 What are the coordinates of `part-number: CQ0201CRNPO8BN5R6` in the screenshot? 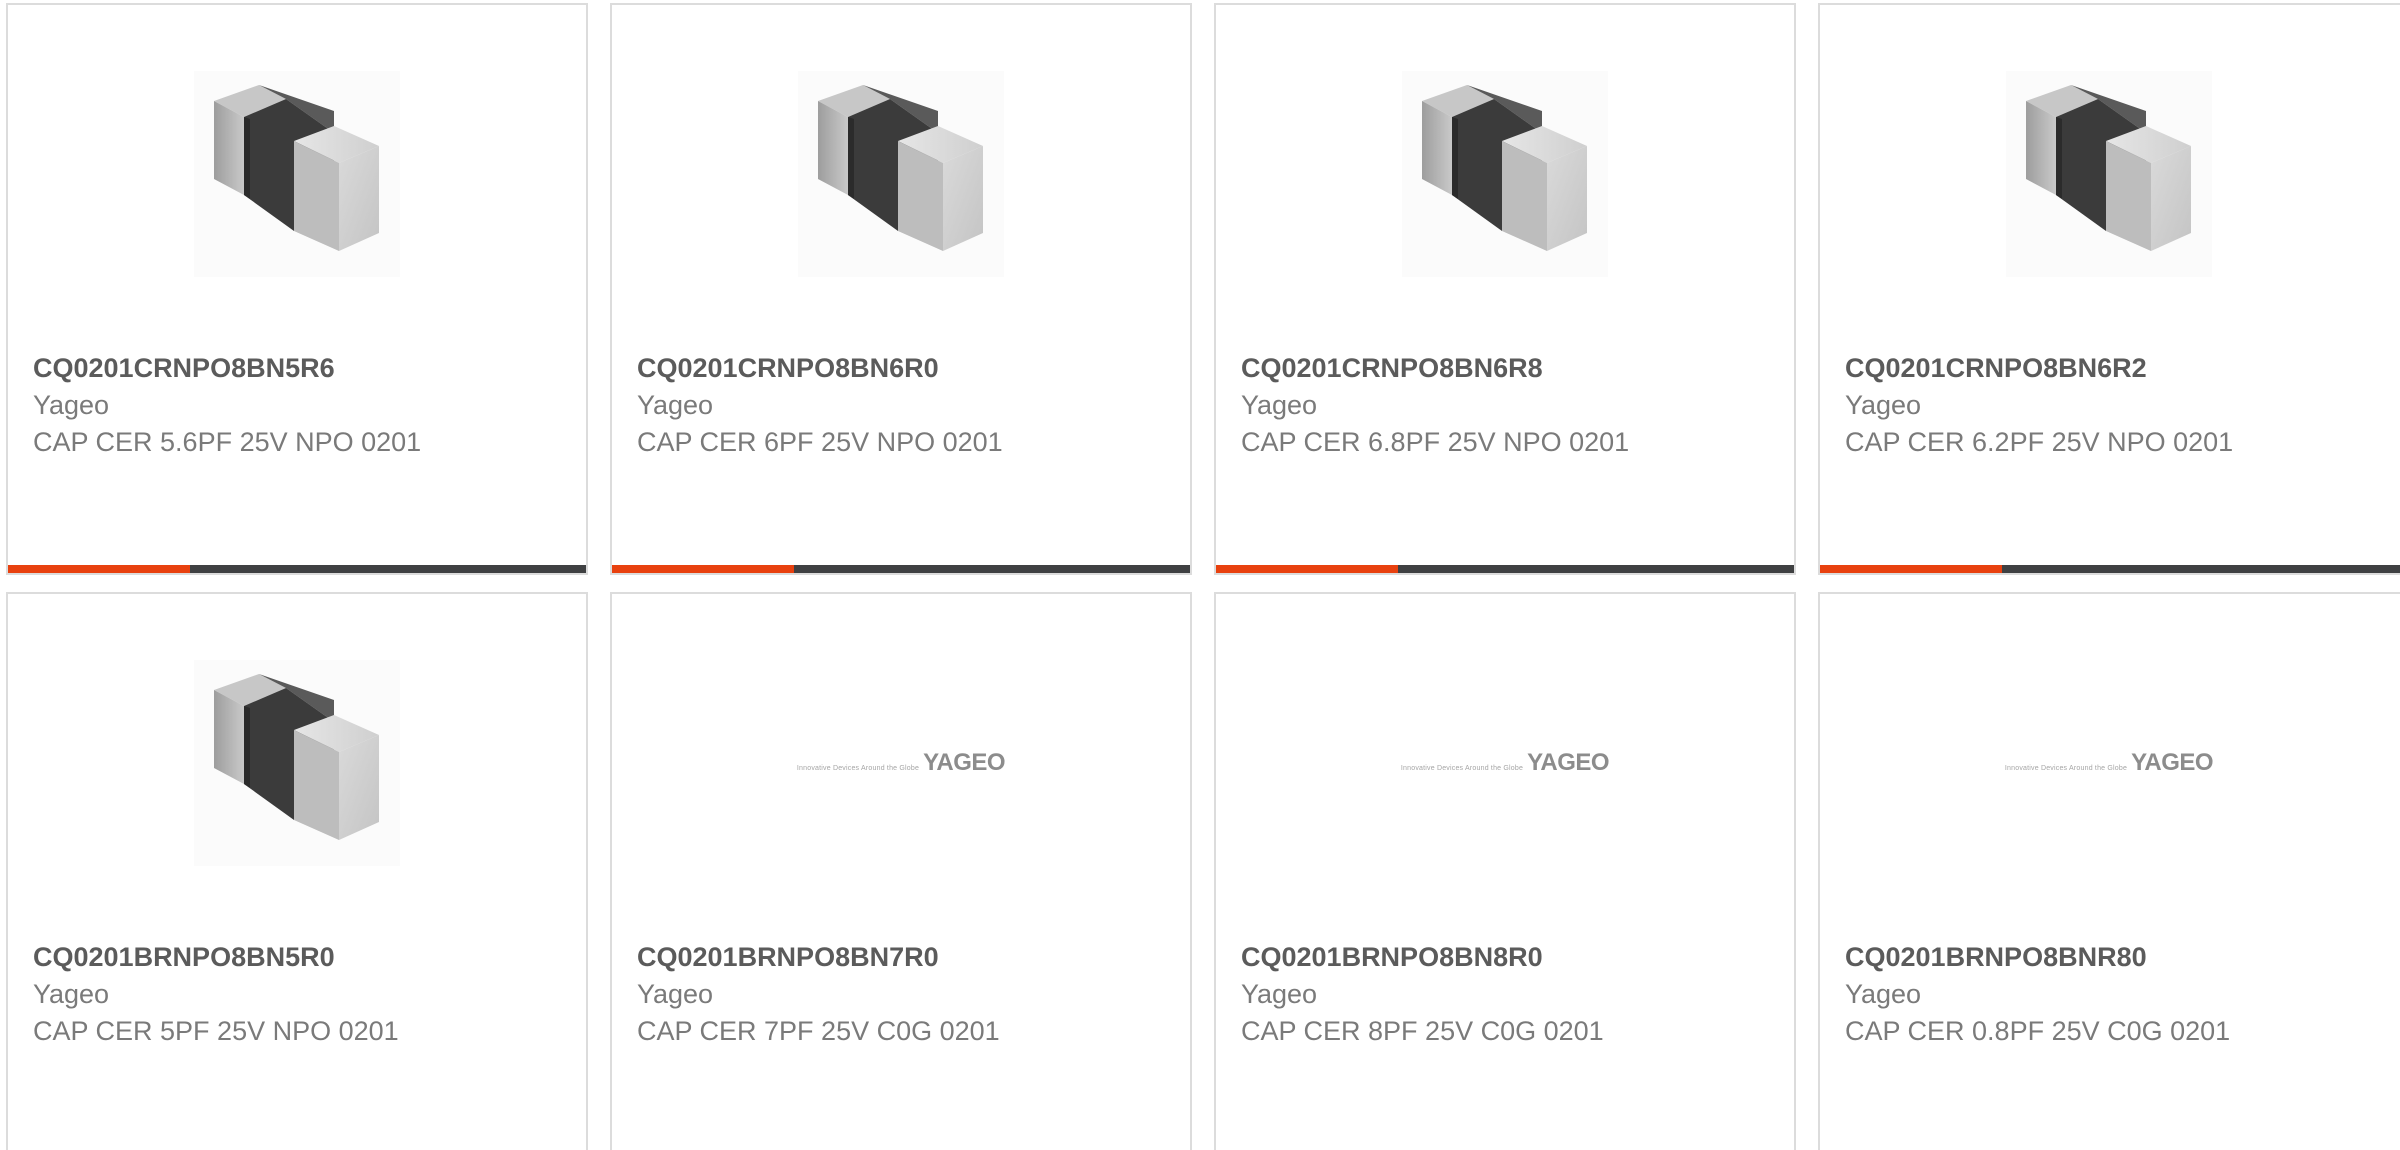 It's located at (299, 368).